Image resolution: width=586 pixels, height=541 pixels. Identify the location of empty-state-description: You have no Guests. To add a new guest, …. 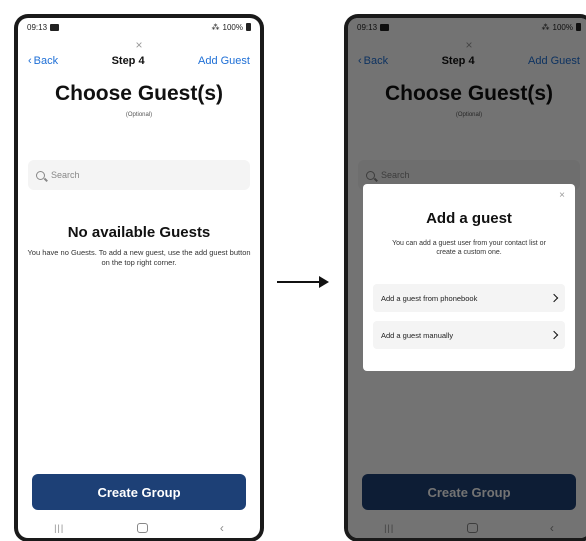
(139, 257).